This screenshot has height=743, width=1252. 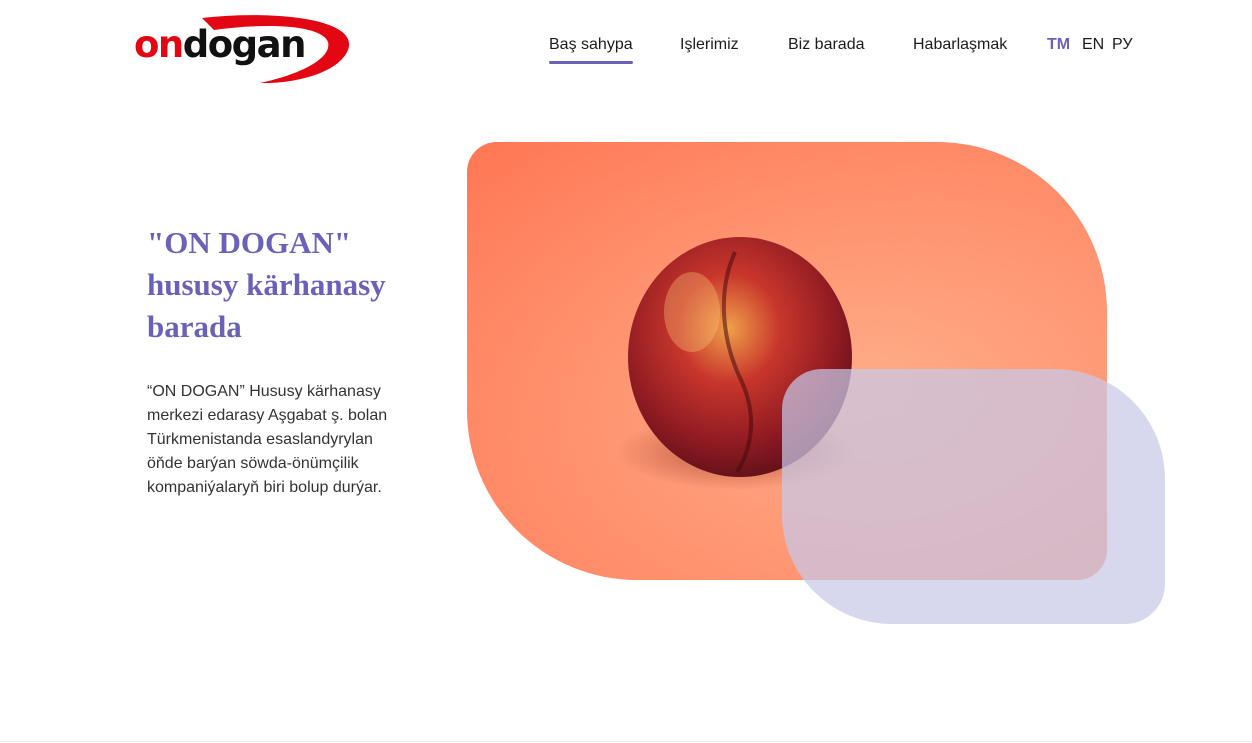 I want to click on decorative-overlay-shape, so click(x=973, y=496).